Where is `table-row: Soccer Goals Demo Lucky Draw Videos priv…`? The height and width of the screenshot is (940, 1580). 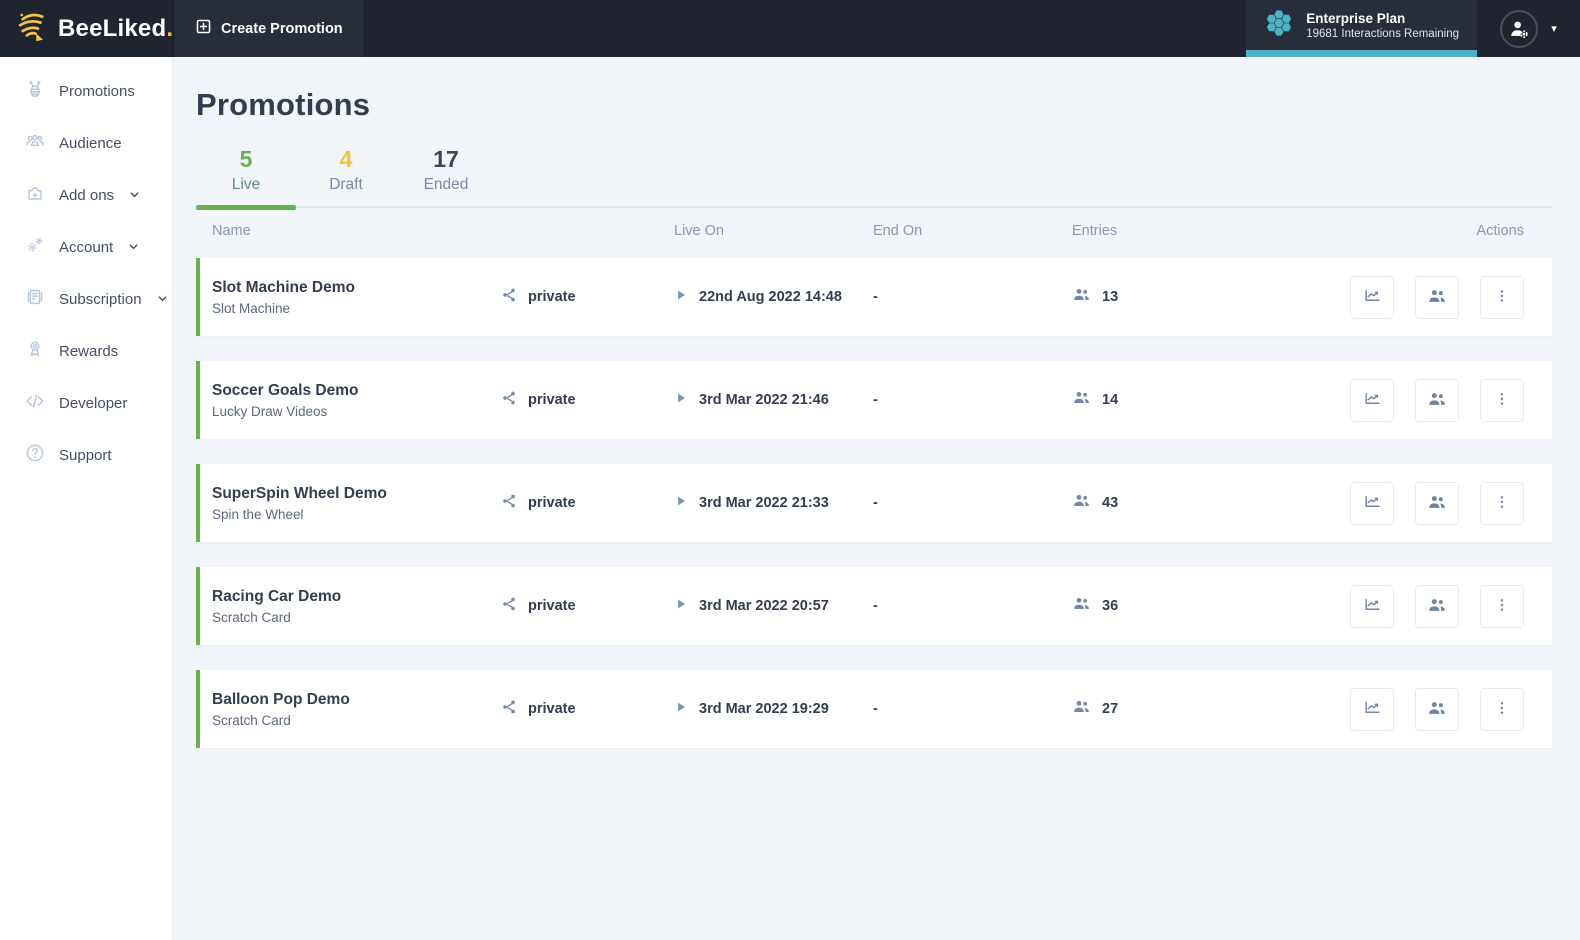
table-row: Soccer Goals Demo Lucky Draw Videos priv… is located at coordinates (874, 400).